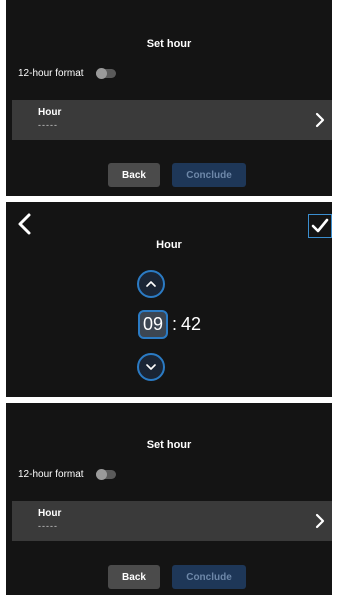  I want to click on checkmark-icon, so click(320, 225).